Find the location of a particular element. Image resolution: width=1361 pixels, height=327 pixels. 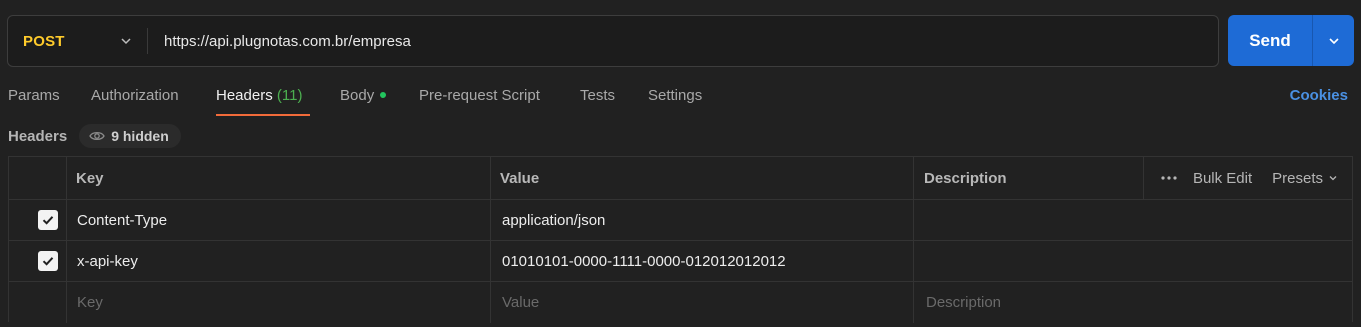

eye-icon is located at coordinates (97, 136).